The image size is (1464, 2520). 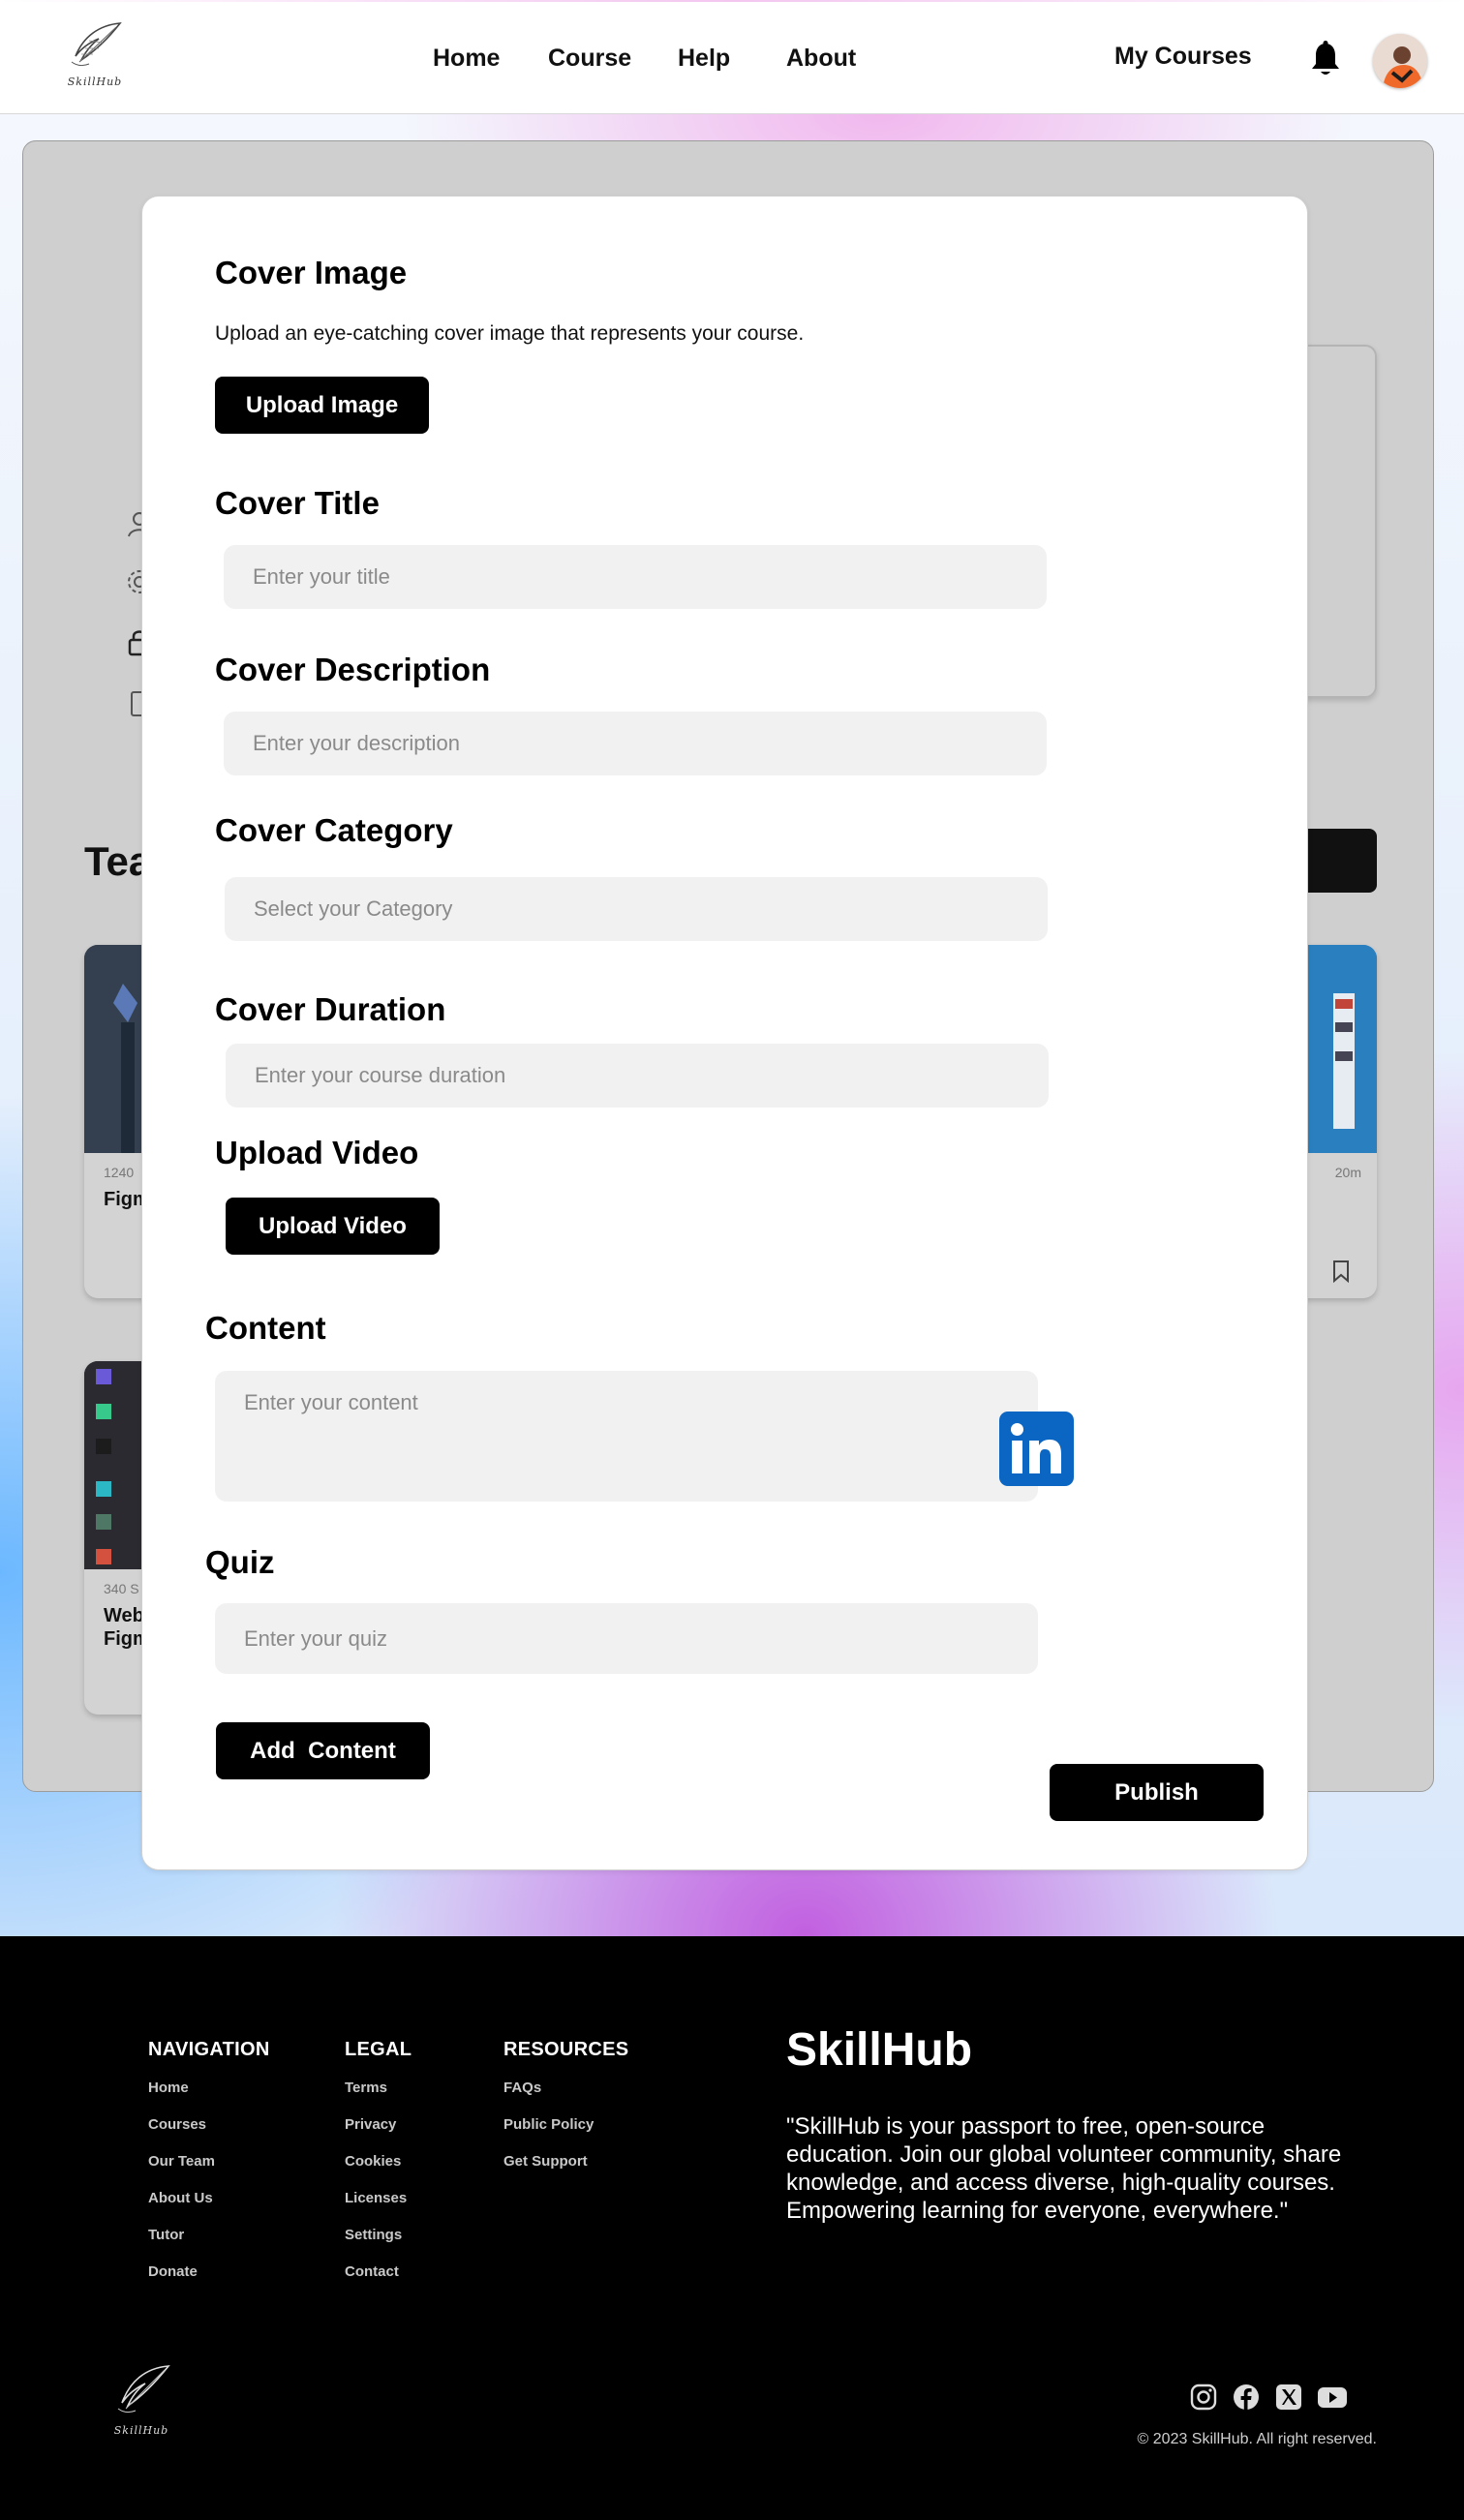 I want to click on upload-image-button: Upload Image, so click(x=322, y=405).